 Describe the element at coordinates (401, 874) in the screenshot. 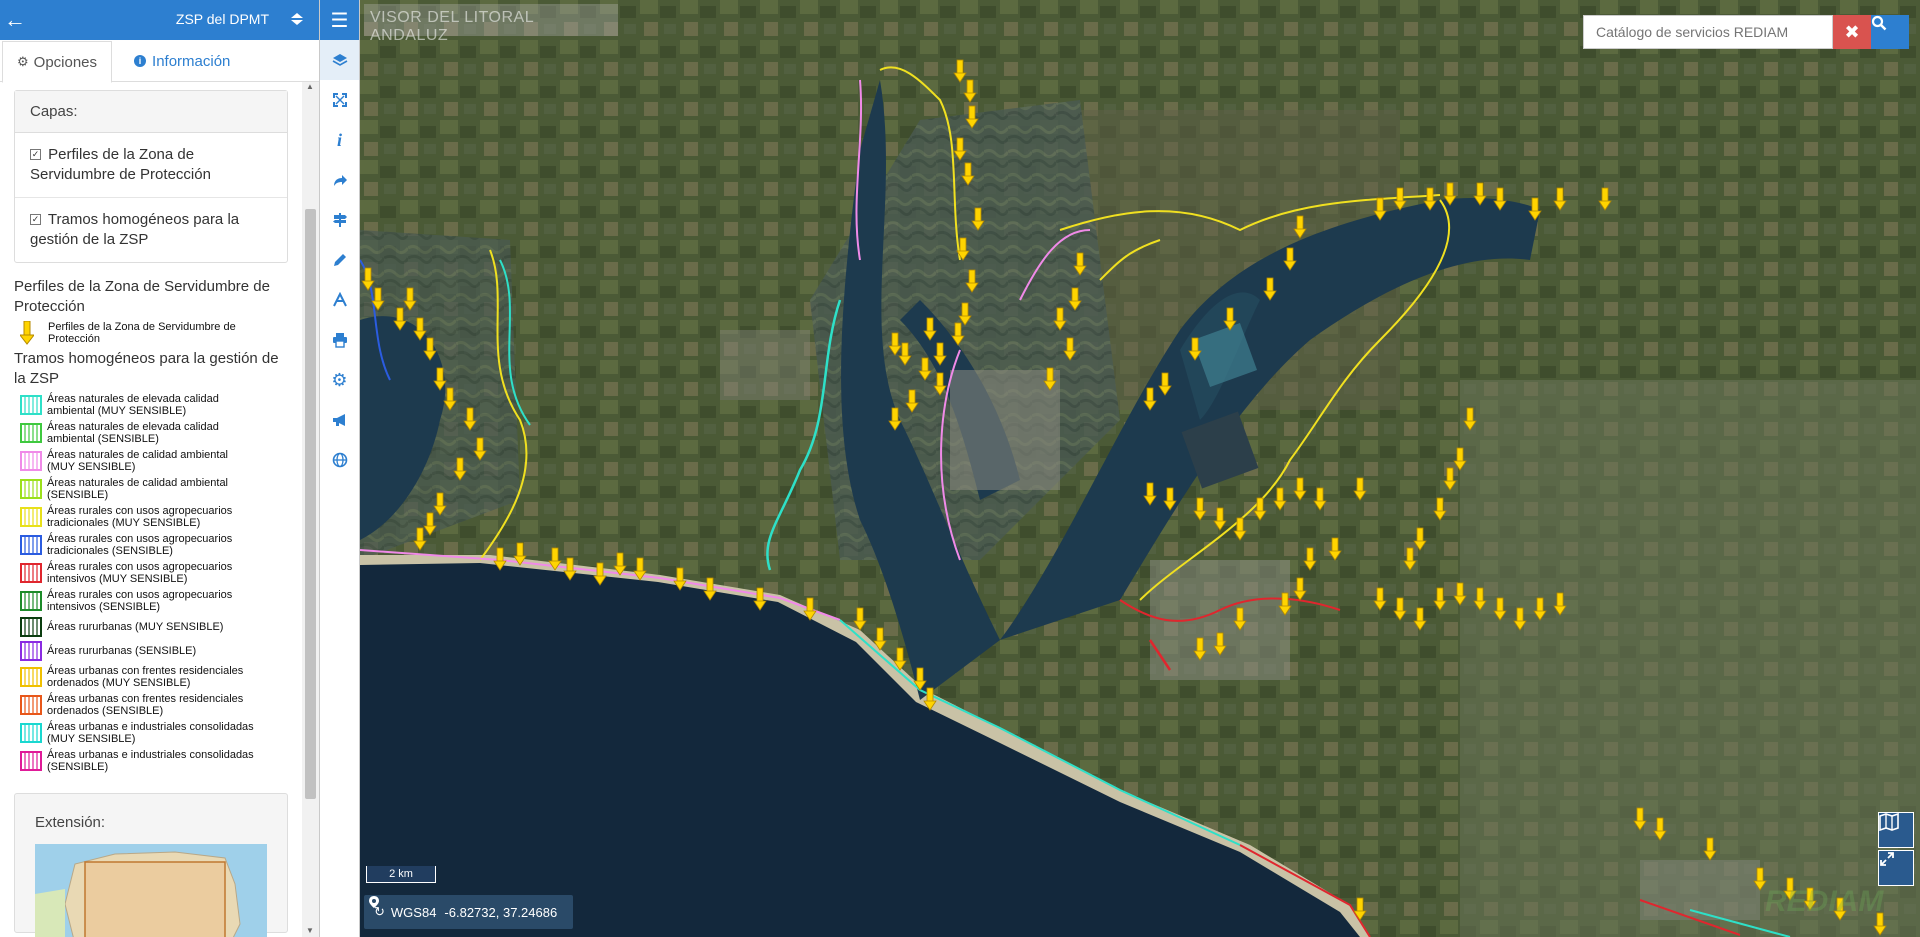

I see `scale-bar: 2 km` at that location.